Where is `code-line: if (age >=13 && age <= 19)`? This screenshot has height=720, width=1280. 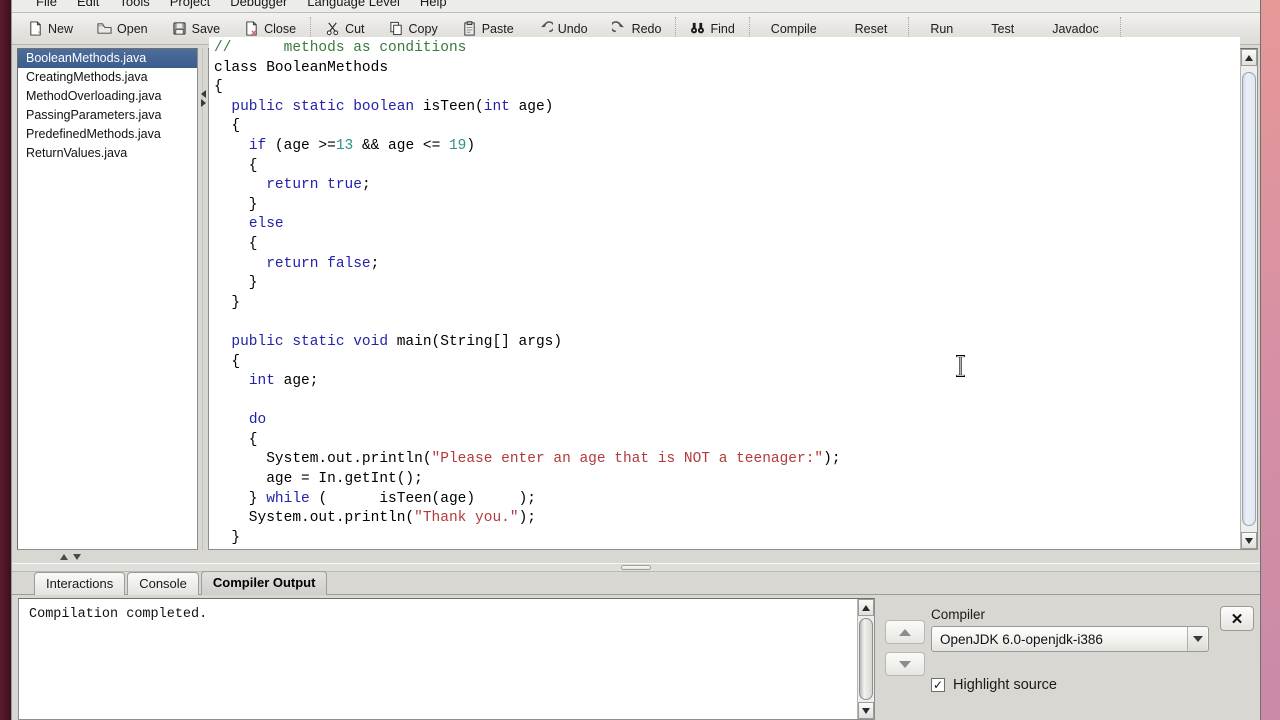 code-line: if (age >=13 && age <= 19) is located at coordinates (727, 147).